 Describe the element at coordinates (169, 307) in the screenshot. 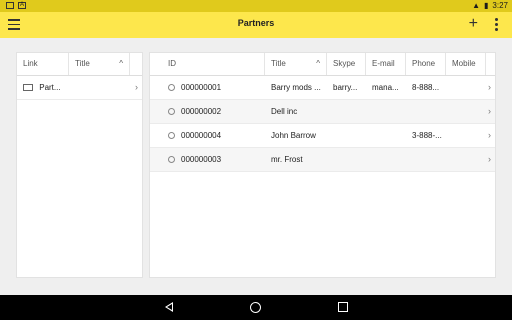

I see `back-icon` at that location.